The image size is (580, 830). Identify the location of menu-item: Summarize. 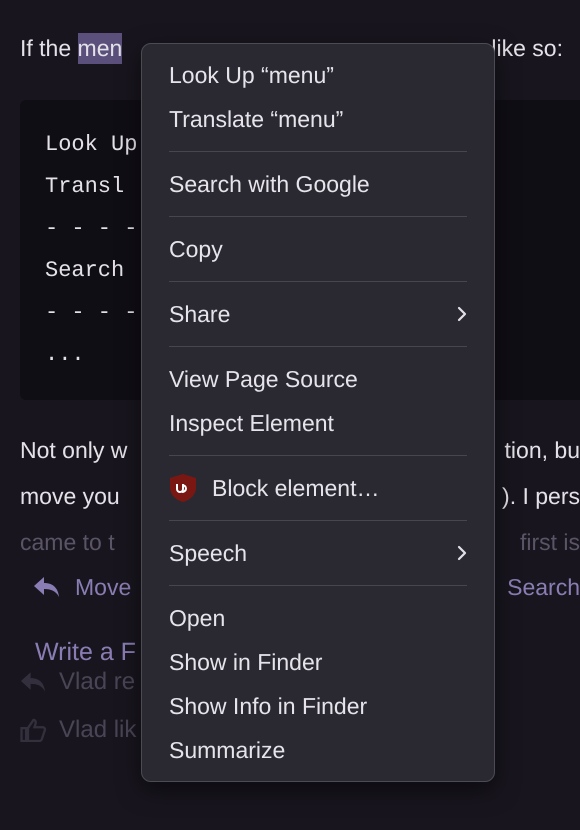
(318, 750).